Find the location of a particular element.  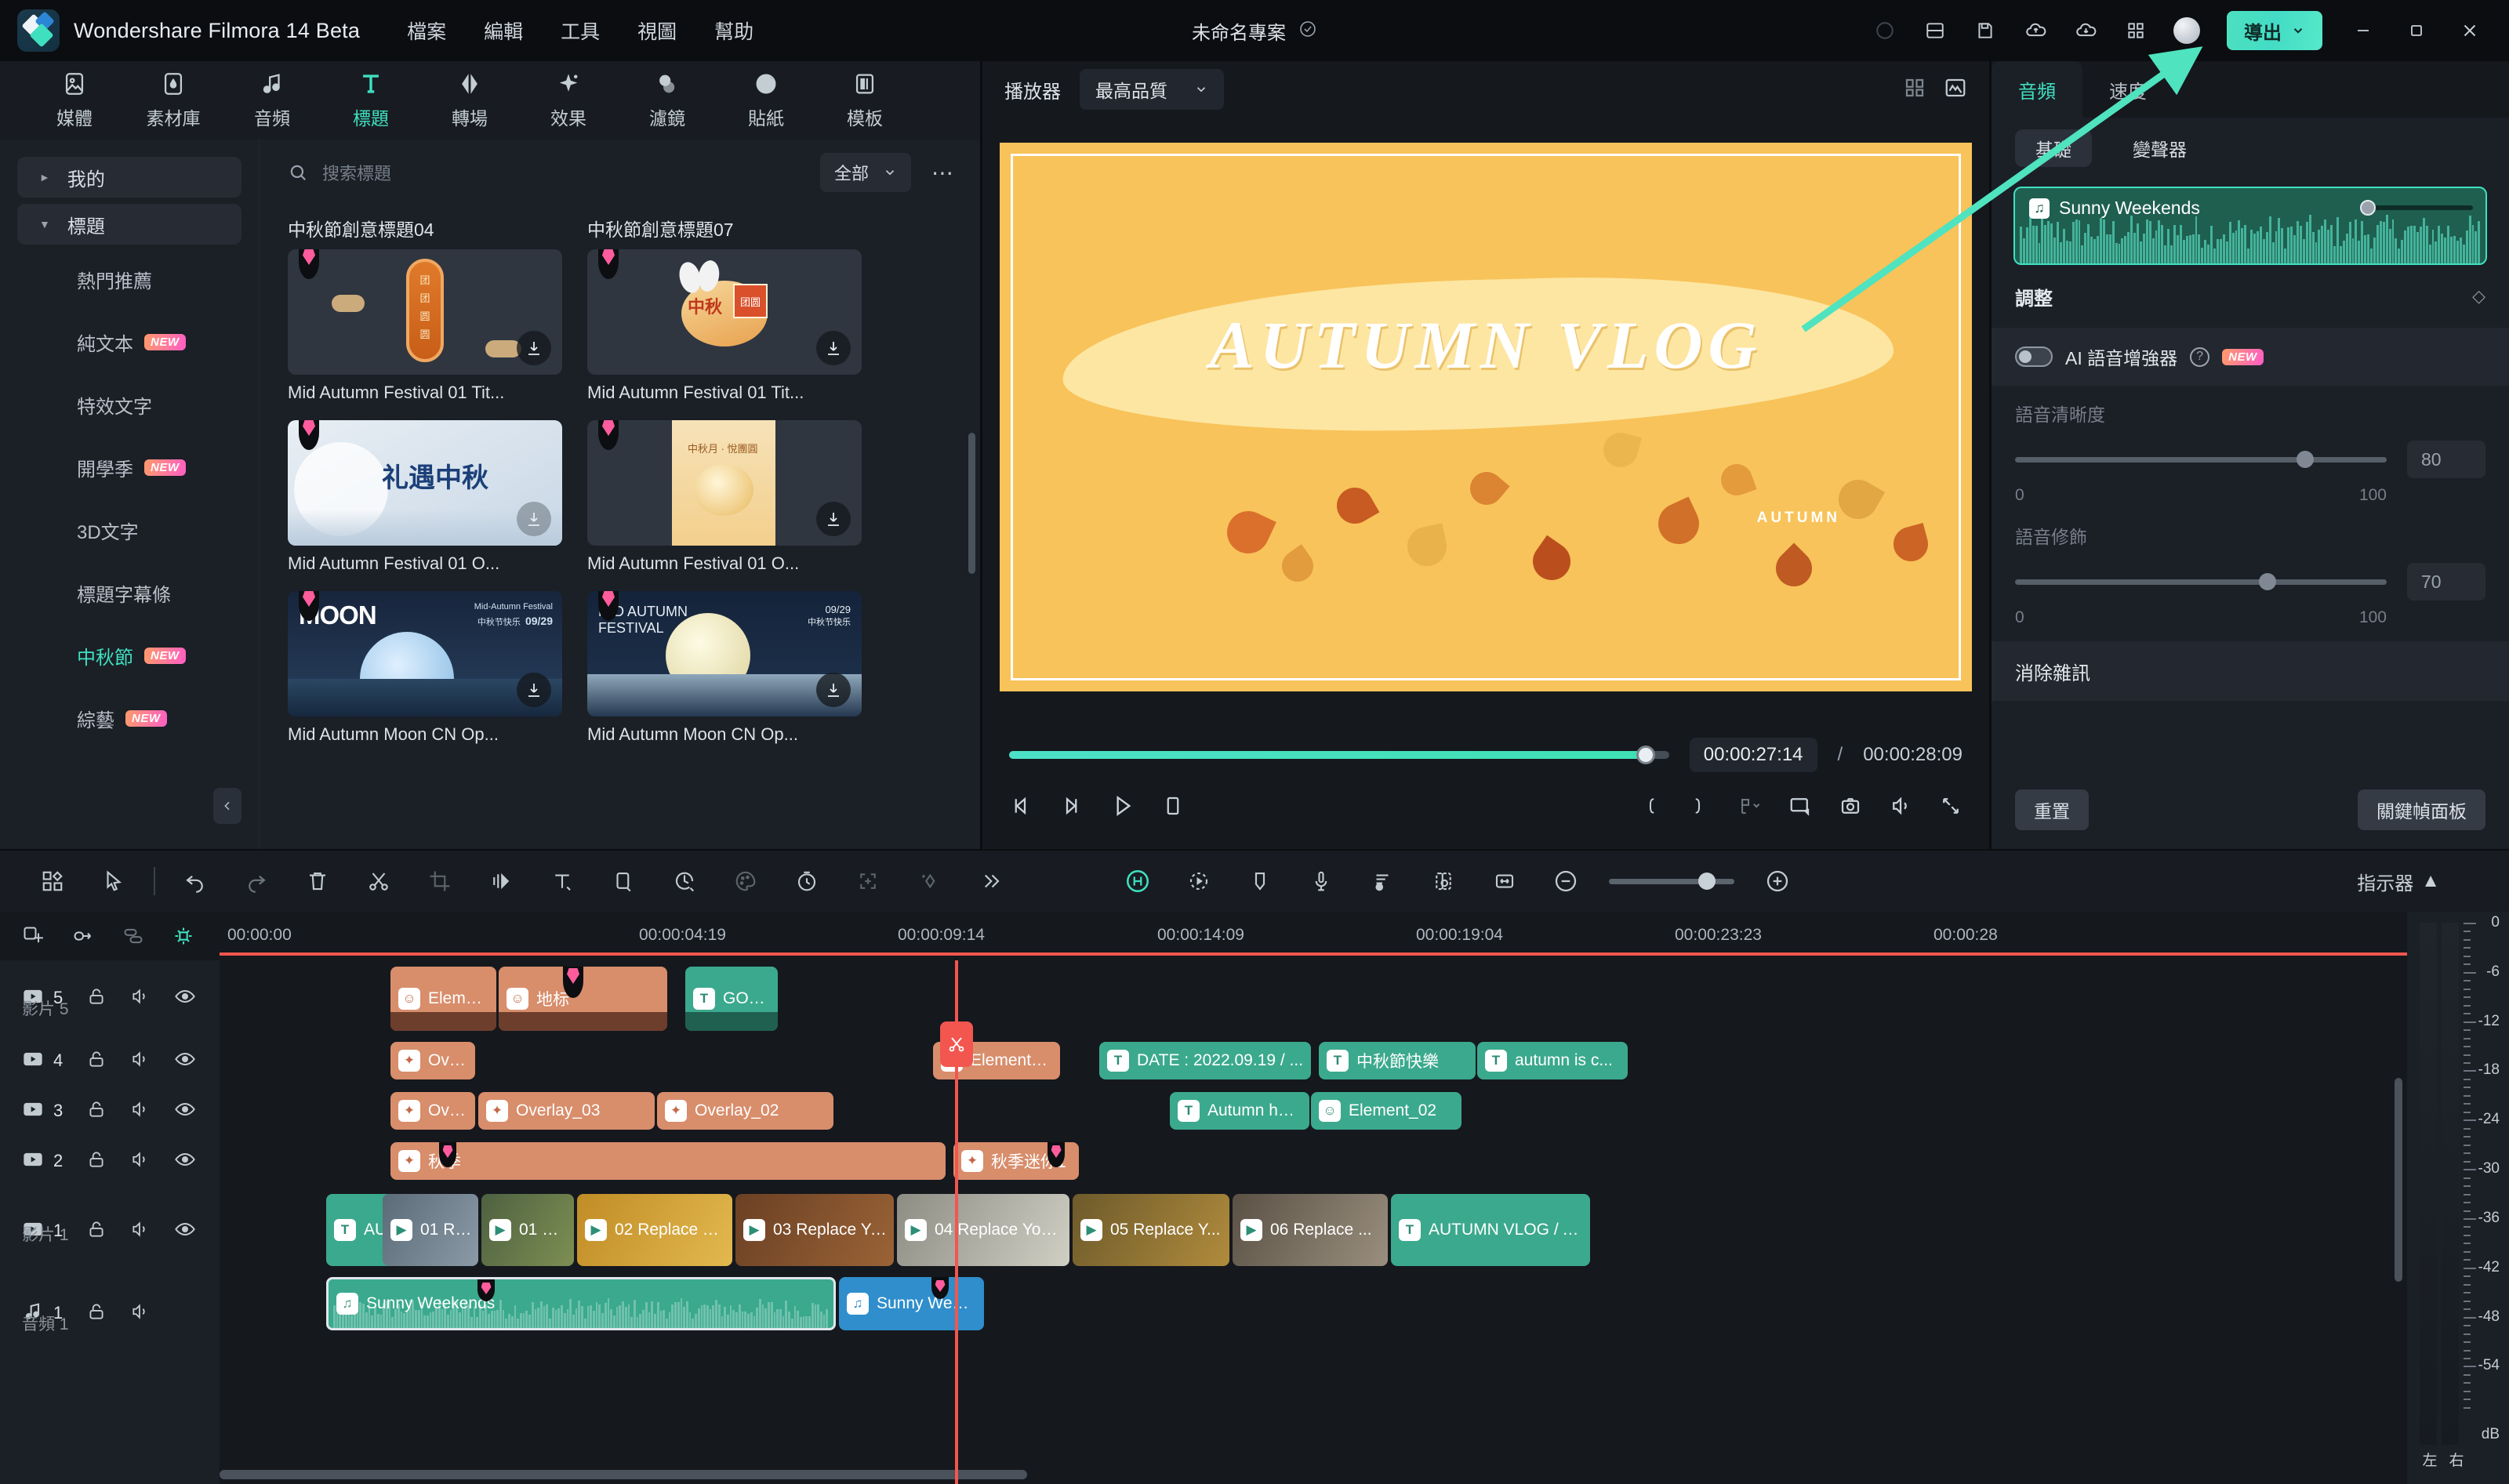

timeline-clip: ☺ 地标 is located at coordinates (583, 999).